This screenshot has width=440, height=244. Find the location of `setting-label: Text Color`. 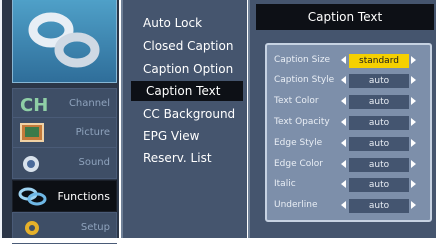

setting-label: Text Color is located at coordinates (296, 101).